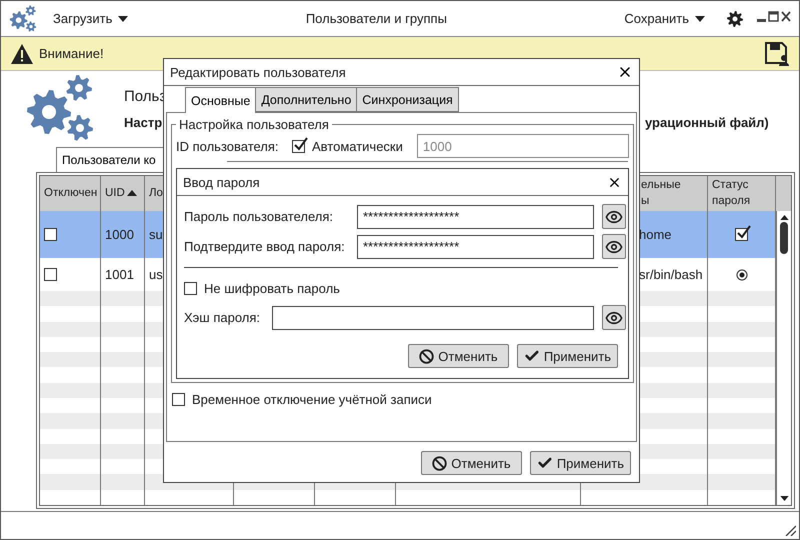 The image size is (800, 540). What do you see at coordinates (223, 317) in the screenshot?
I see `field-label: Хэш пароля:` at bounding box center [223, 317].